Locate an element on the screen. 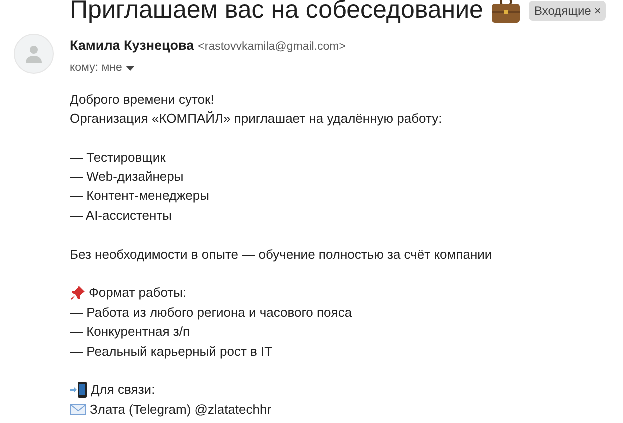  email-subject: Приглашаем вас на собеседование is located at coordinates (277, 13).